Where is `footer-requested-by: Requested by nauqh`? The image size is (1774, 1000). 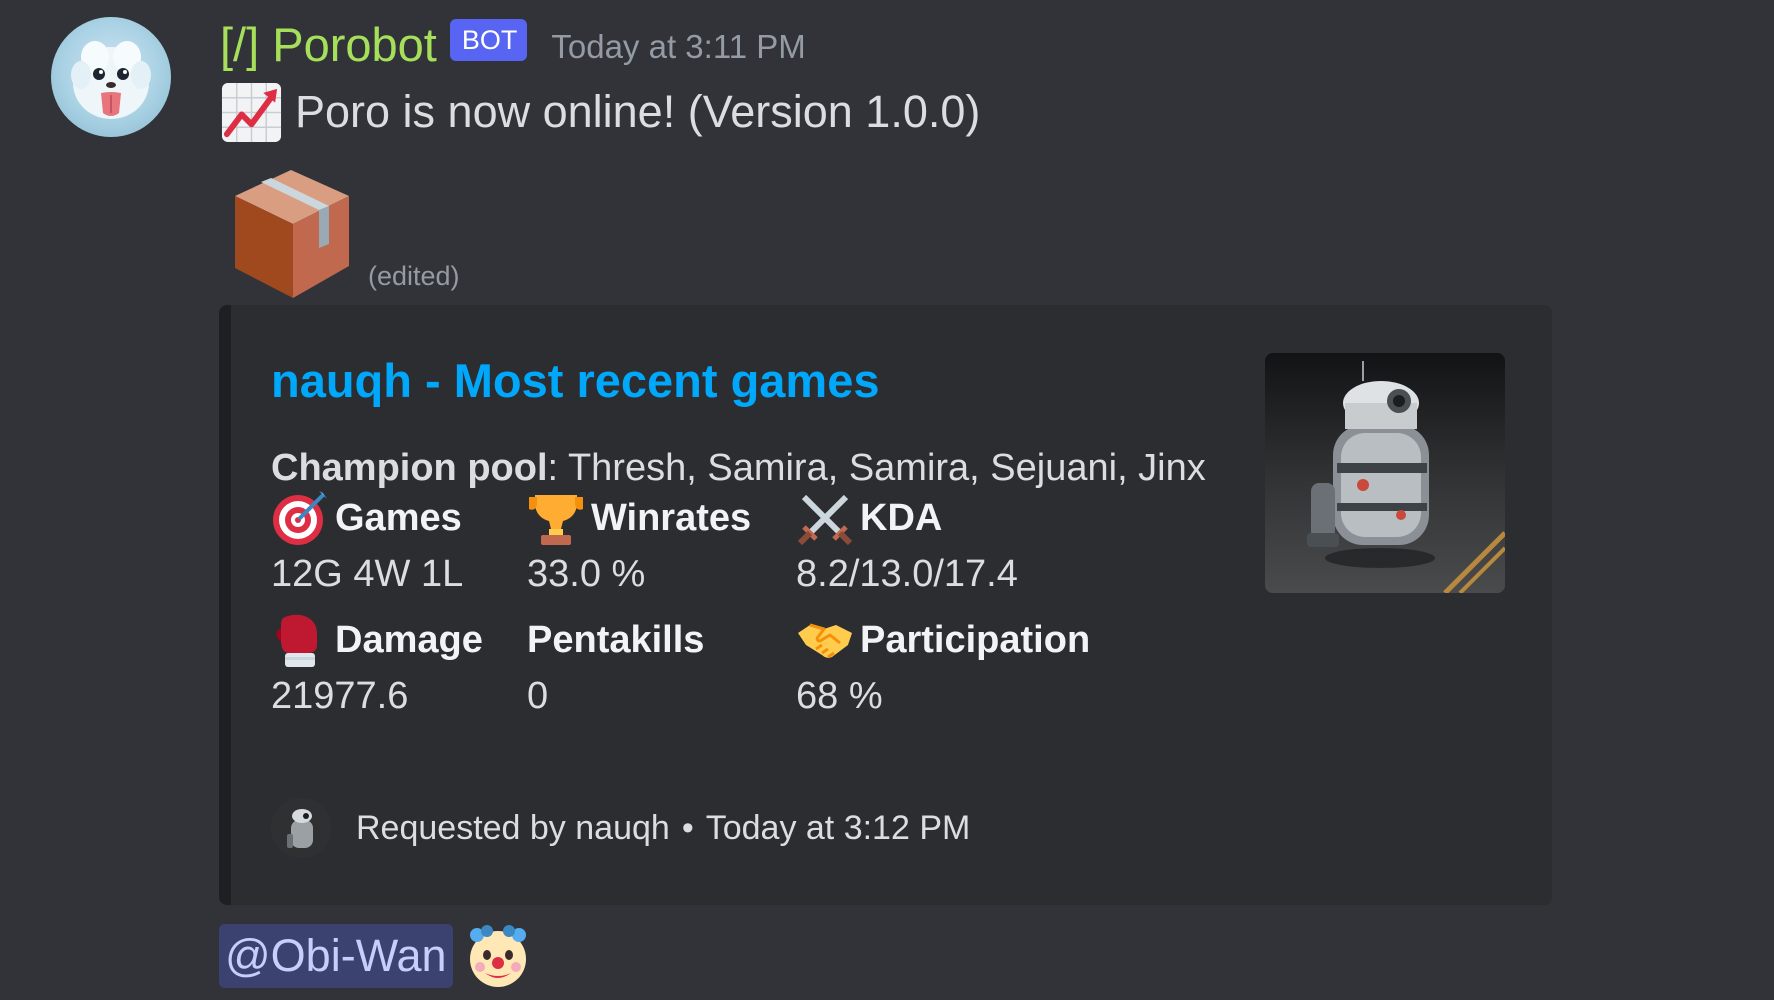
footer-requested-by: Requested by nauqh is located at coordinates (513, 827).